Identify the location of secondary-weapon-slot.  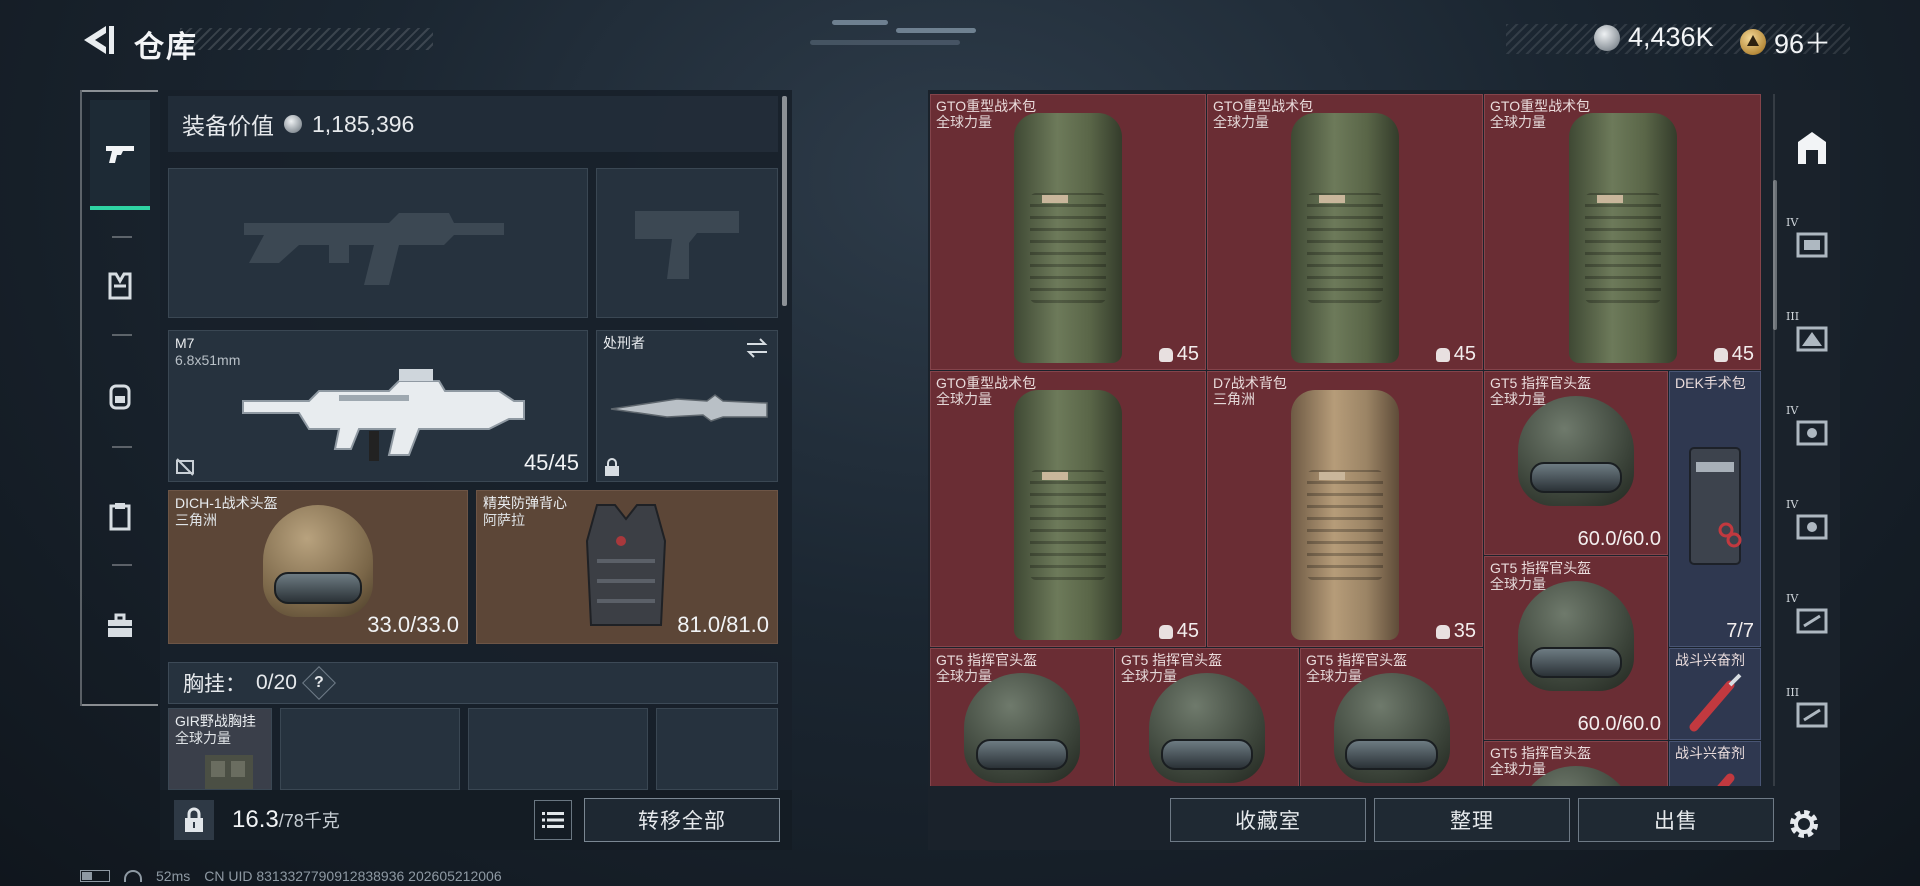
(378, 243).